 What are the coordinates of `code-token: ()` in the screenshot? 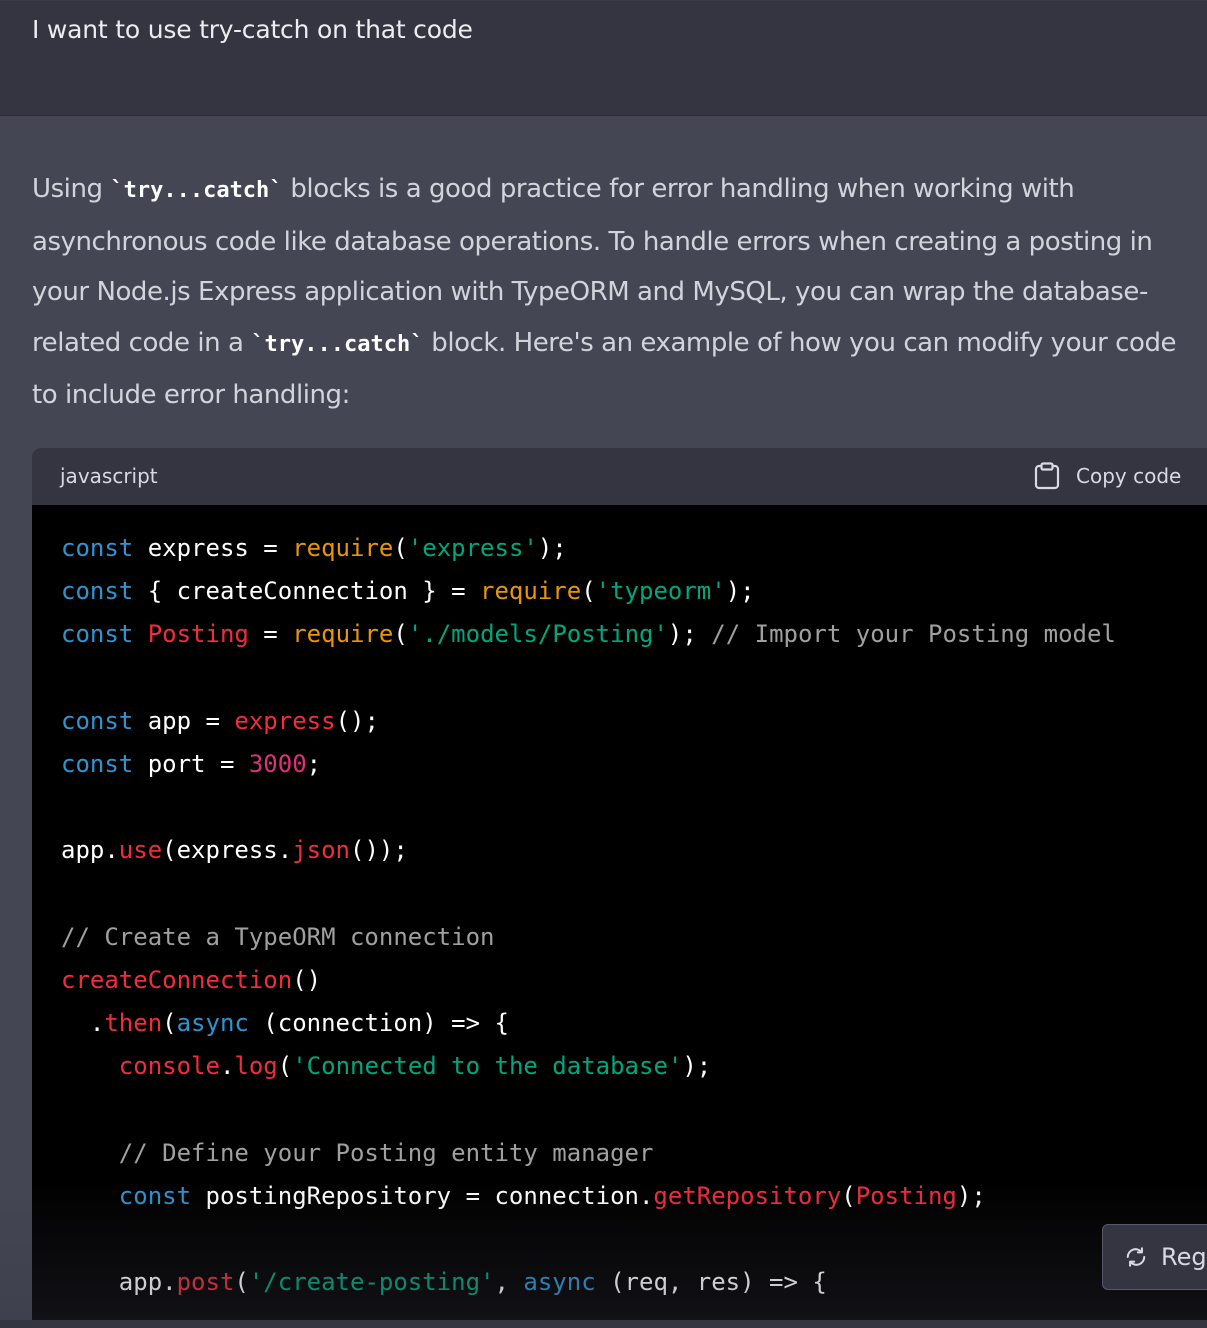 It's located at (307, 979).